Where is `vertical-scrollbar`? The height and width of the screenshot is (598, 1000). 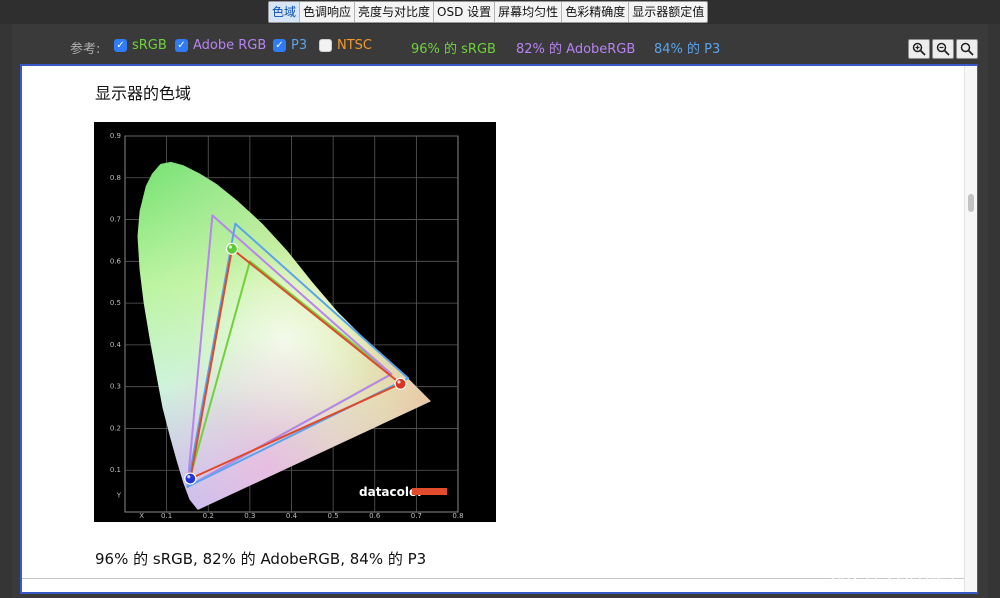 vertical-scrollbar is located at coordinates (970, 329).